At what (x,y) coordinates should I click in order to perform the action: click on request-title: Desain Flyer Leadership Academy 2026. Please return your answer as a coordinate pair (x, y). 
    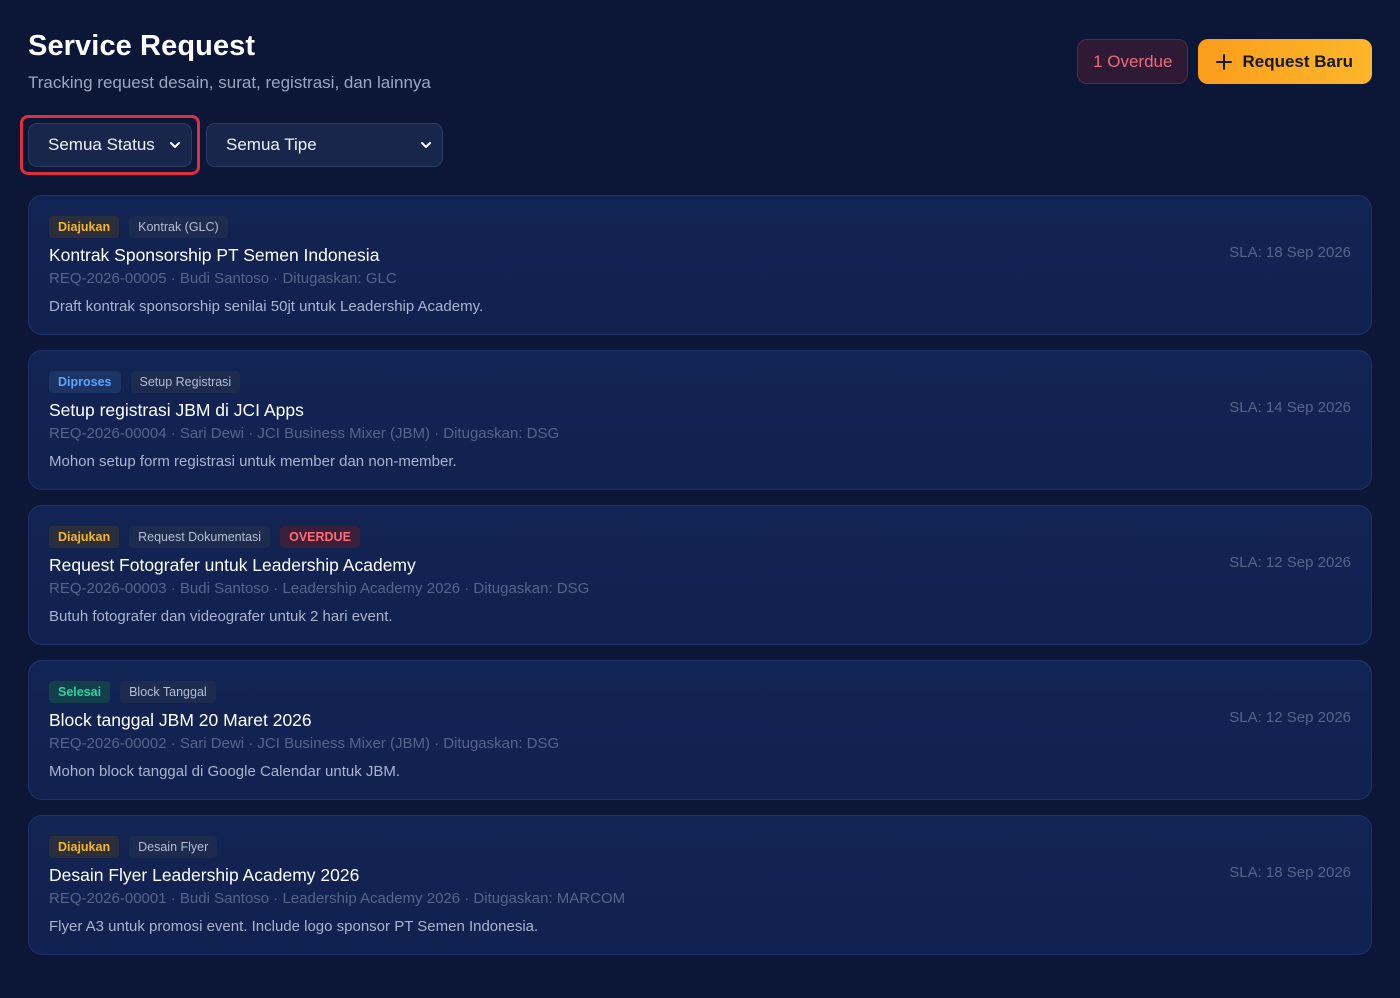
    Looking at the image, I should click on (204, 875).